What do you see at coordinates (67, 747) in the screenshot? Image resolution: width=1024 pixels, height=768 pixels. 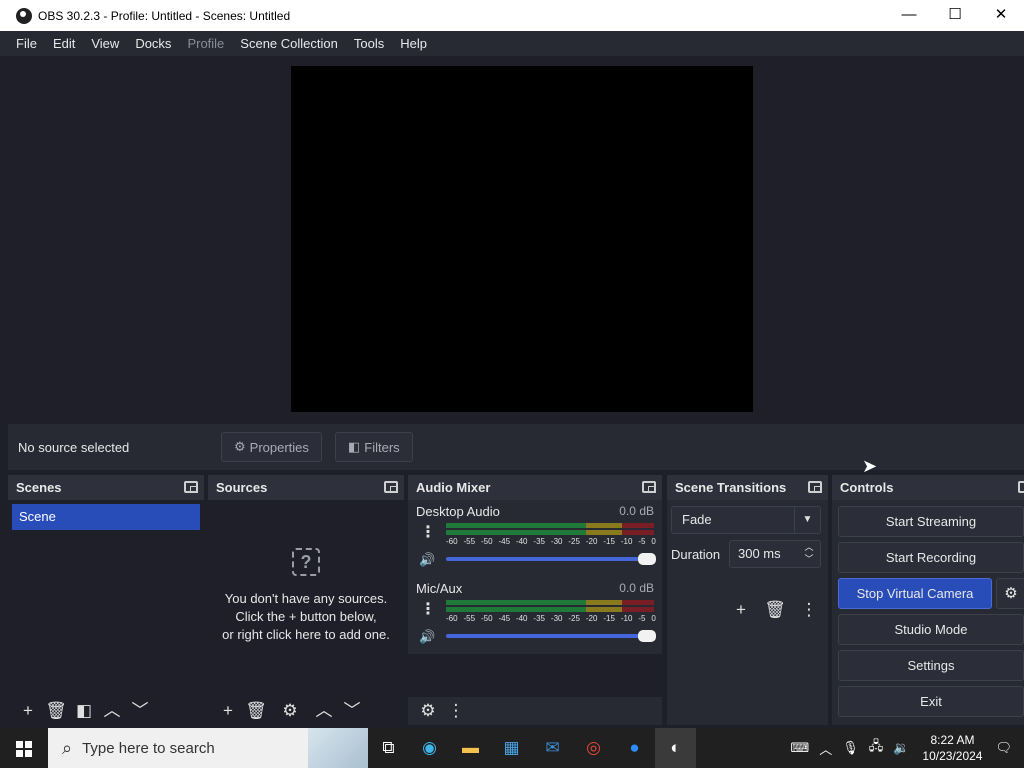 I see `search-icon: ⌕` at bounding box center [67, 747].